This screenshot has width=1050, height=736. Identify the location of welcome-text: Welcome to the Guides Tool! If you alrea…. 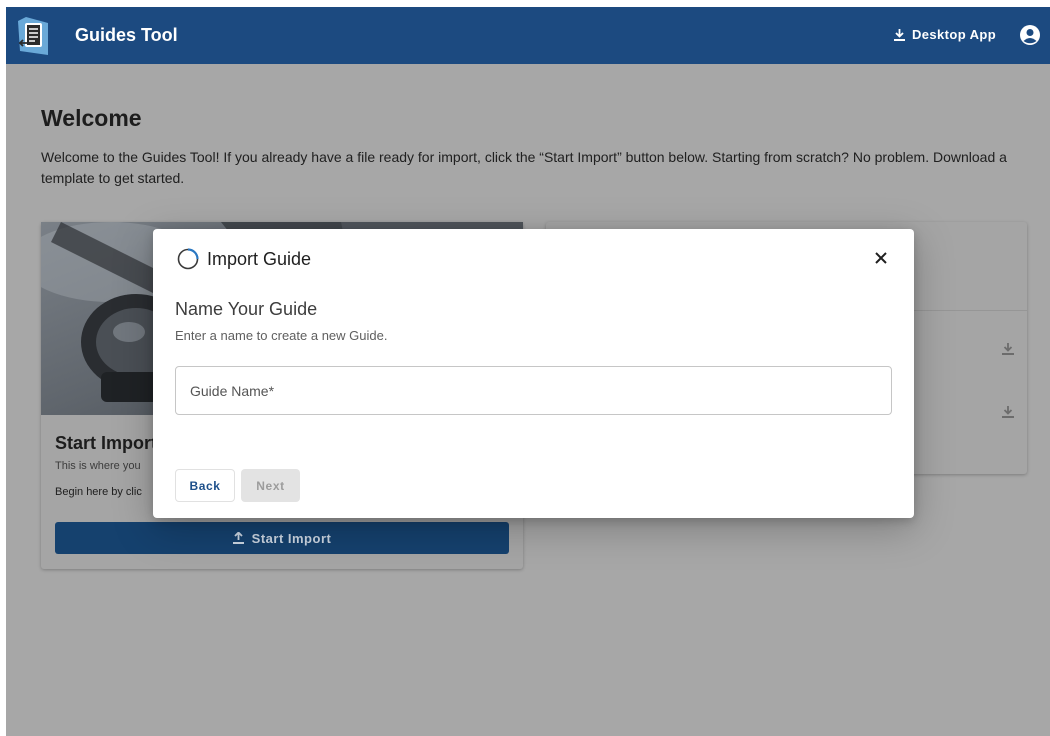
(524, 167).